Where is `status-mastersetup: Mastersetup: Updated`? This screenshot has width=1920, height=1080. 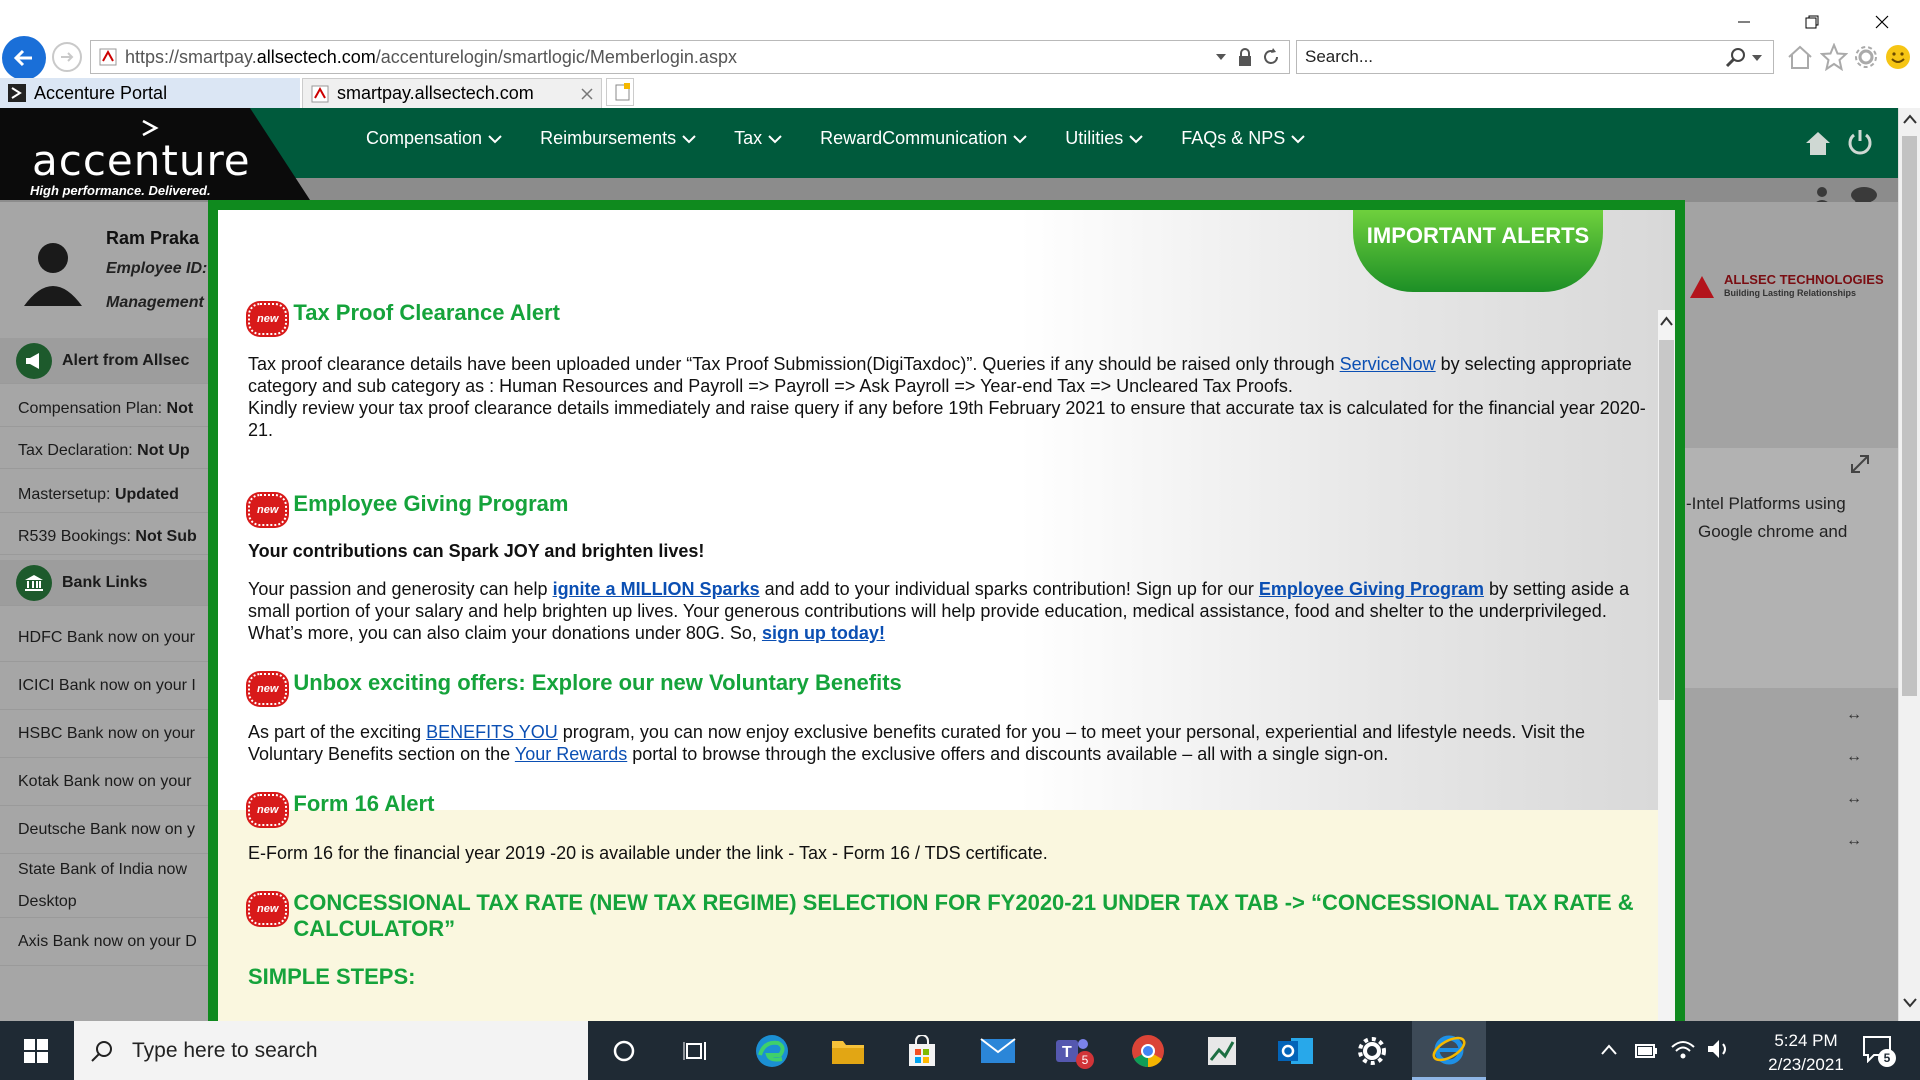 status-mastersetup: Mastersetup: Updated is located at coordinates (107, 495).